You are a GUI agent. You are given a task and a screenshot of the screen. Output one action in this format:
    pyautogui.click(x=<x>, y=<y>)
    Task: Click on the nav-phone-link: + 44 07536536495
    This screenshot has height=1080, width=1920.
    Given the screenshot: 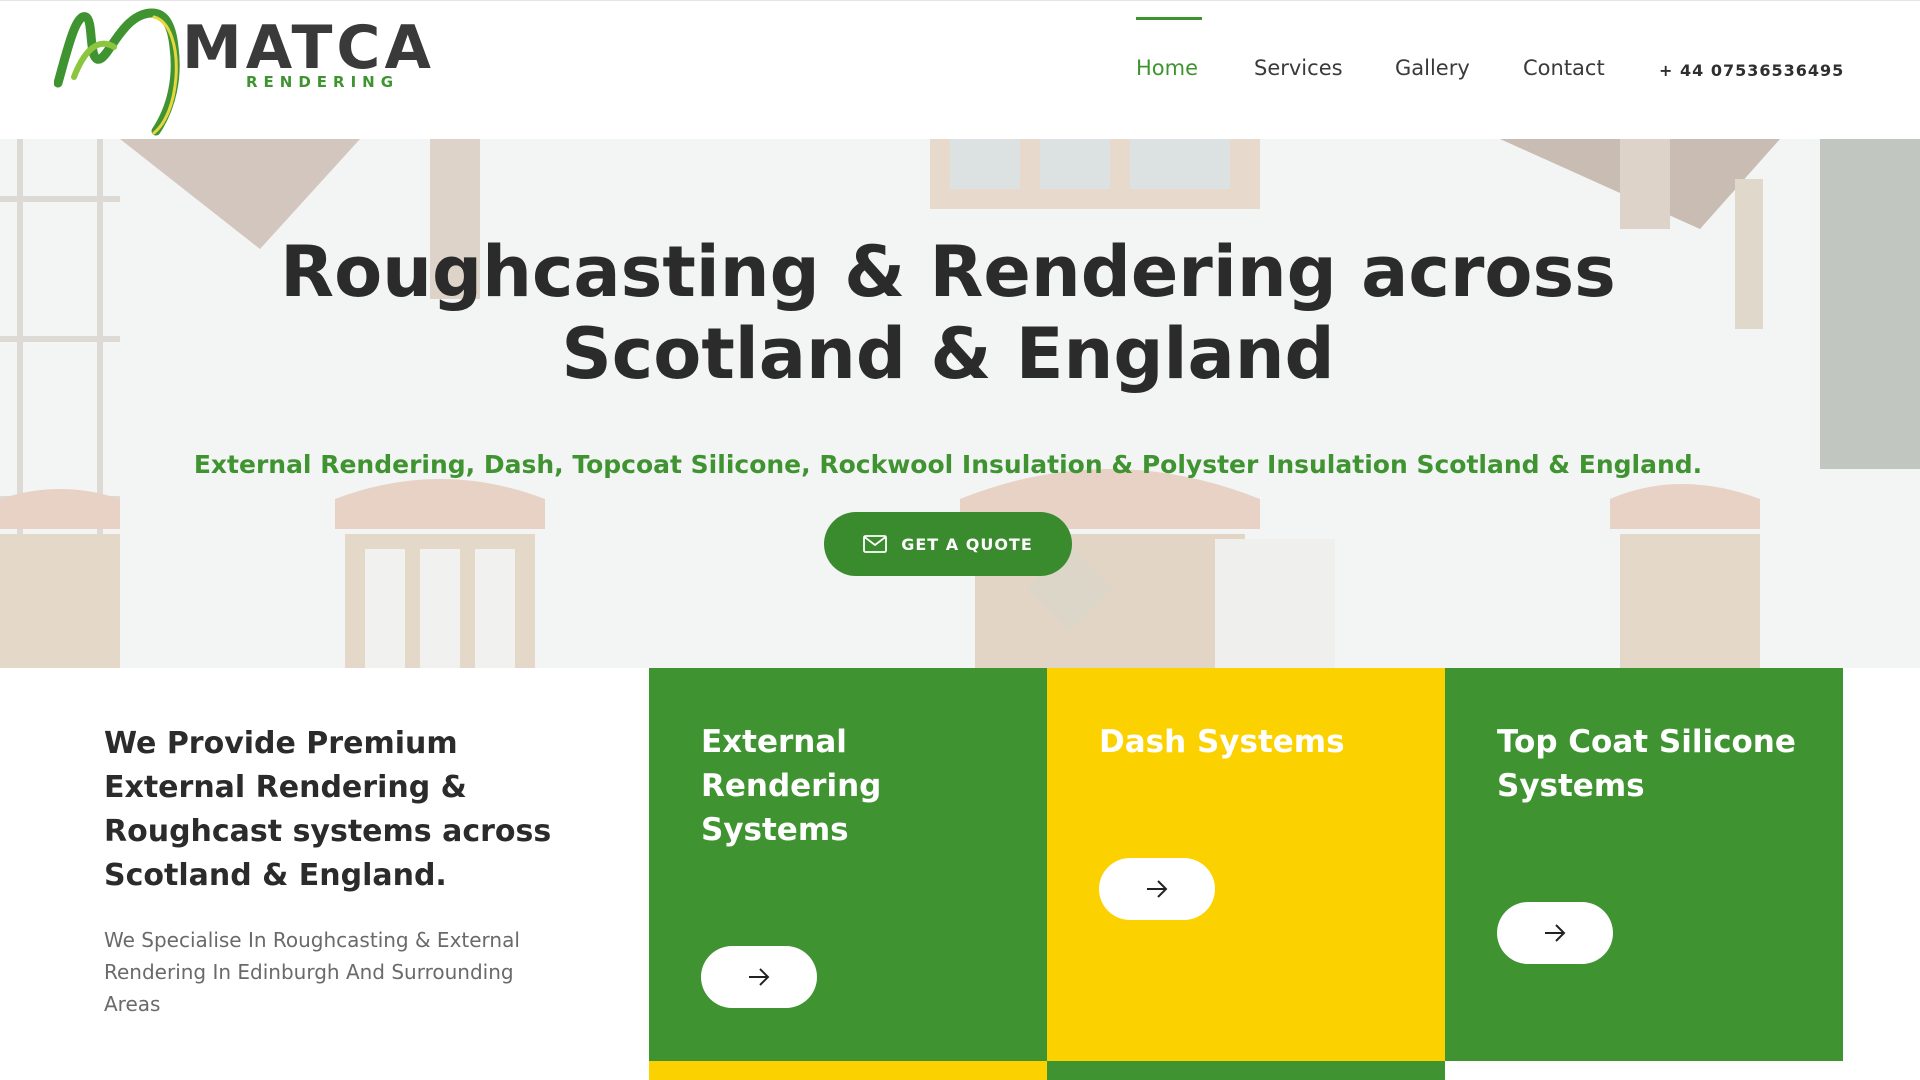 What is the action you would take?
    pyautogui.click(x=1751, y=70)
    